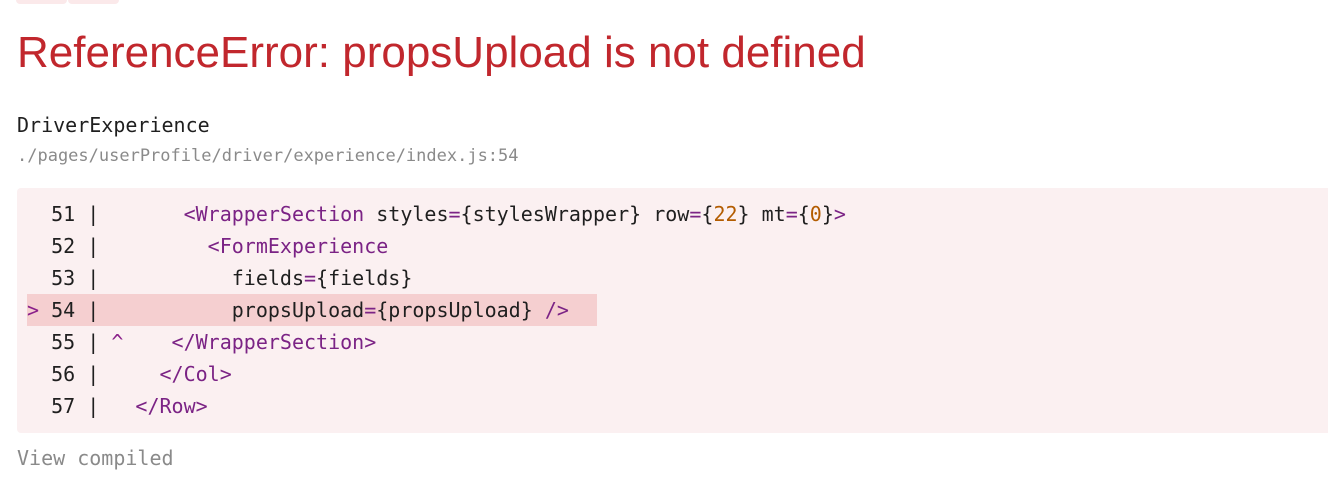  I want to click on code-token: propsUpload, so click(298, 310).